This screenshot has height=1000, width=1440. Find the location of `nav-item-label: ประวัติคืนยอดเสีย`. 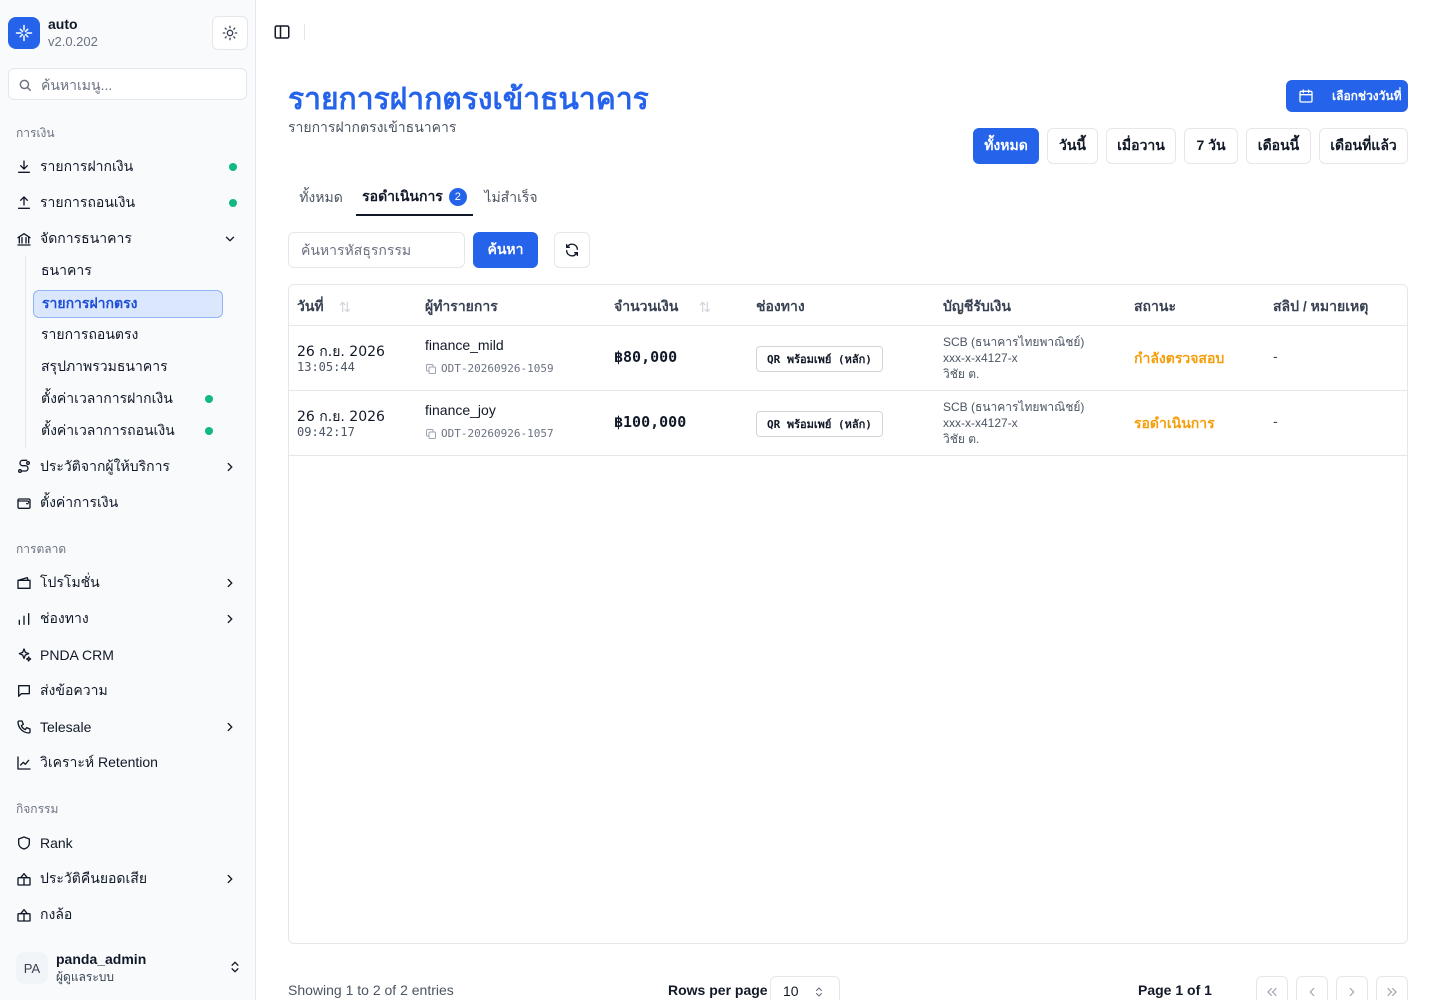

nav-item-label: ประวัติคืนยอดเสีย is located at coordinates (94, 878).